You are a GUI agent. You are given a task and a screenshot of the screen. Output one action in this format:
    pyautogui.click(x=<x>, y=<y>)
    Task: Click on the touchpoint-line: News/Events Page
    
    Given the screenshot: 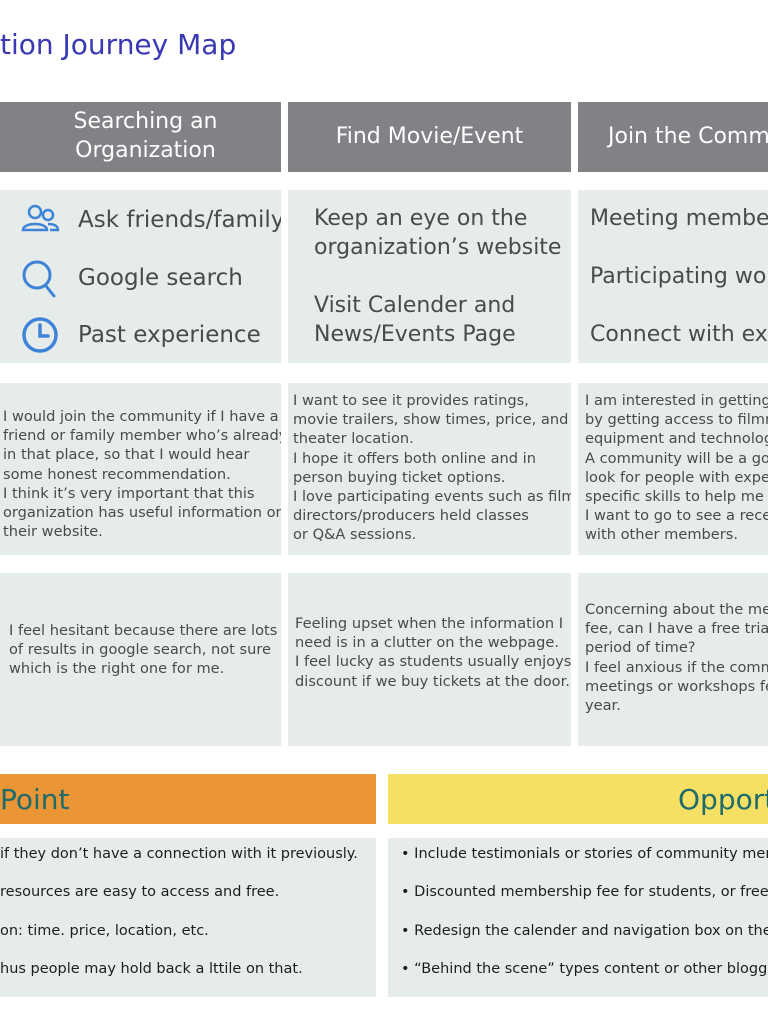 What is the action you would take?
    pyautogui.click(x=415, y=334)
    